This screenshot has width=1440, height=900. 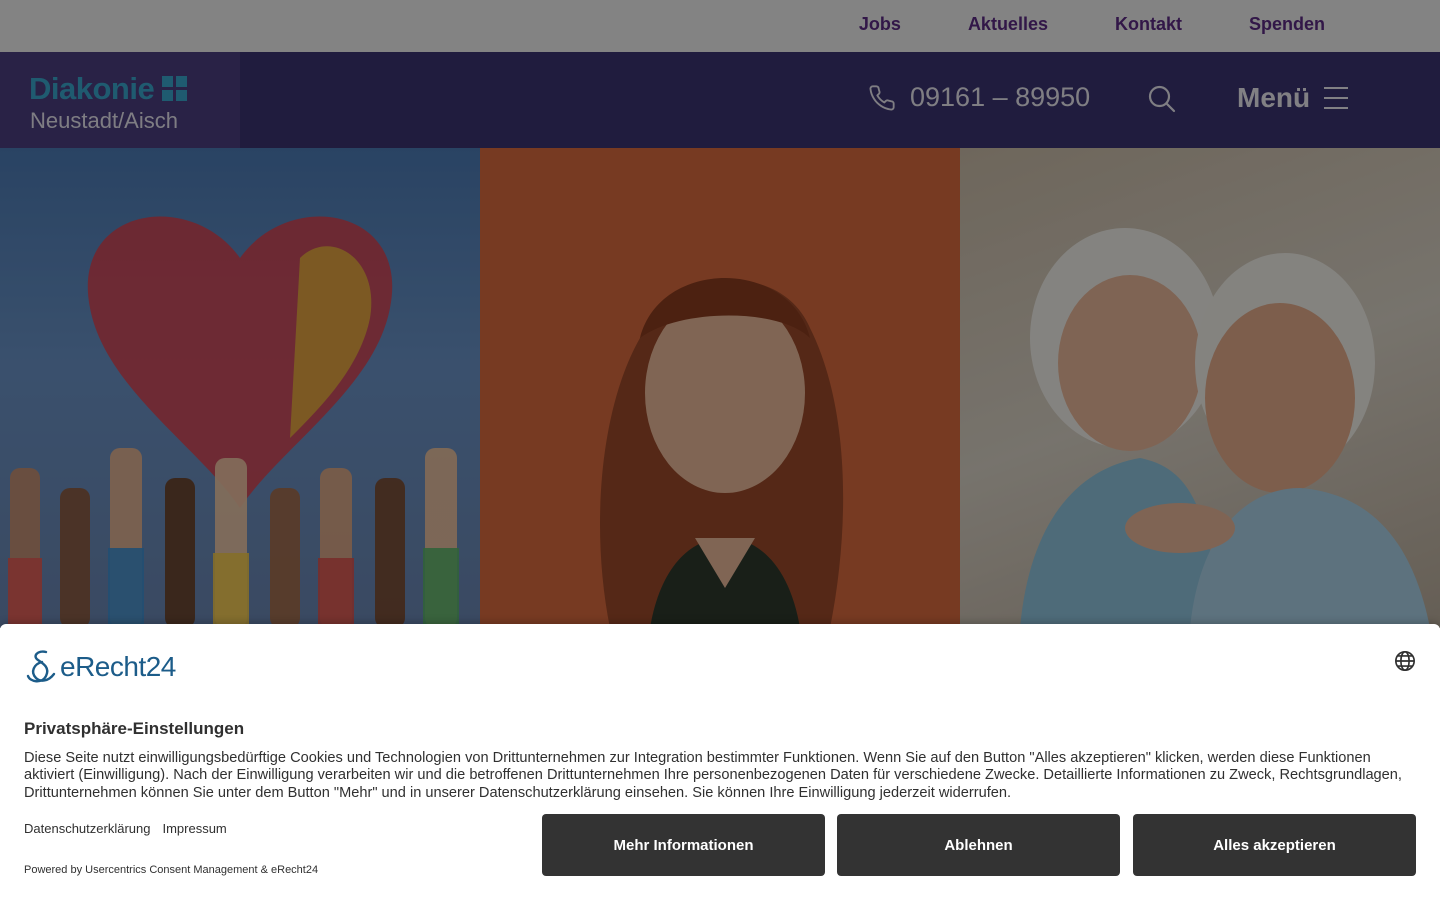 I want to click on site-logo: Diakonie Neustadt/Aisch, so click(x=120, y=100).